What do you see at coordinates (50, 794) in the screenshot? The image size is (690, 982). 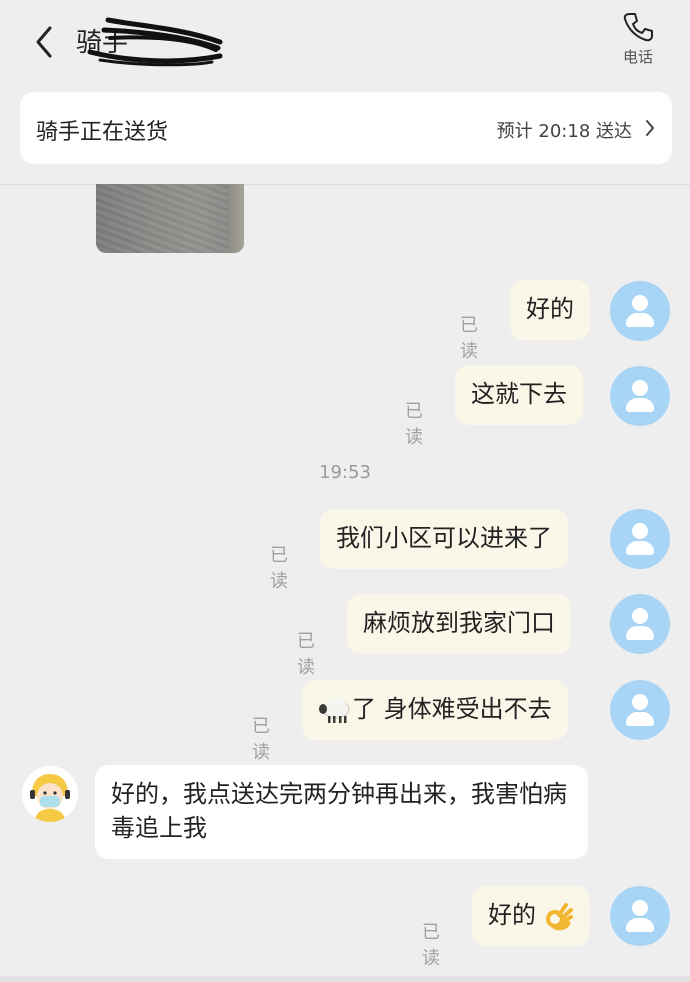 I see `rider-avatar-icon` at bounding box center [50, 794].